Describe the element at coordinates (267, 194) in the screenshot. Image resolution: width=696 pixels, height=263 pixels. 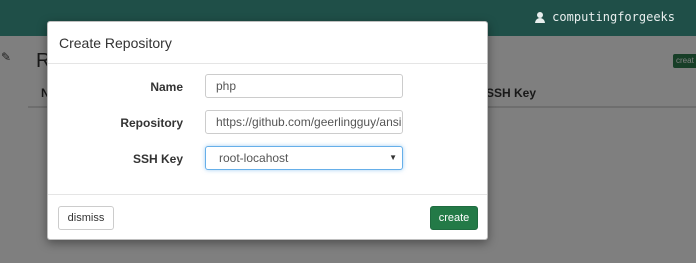
I see `modal-footer` at that location.